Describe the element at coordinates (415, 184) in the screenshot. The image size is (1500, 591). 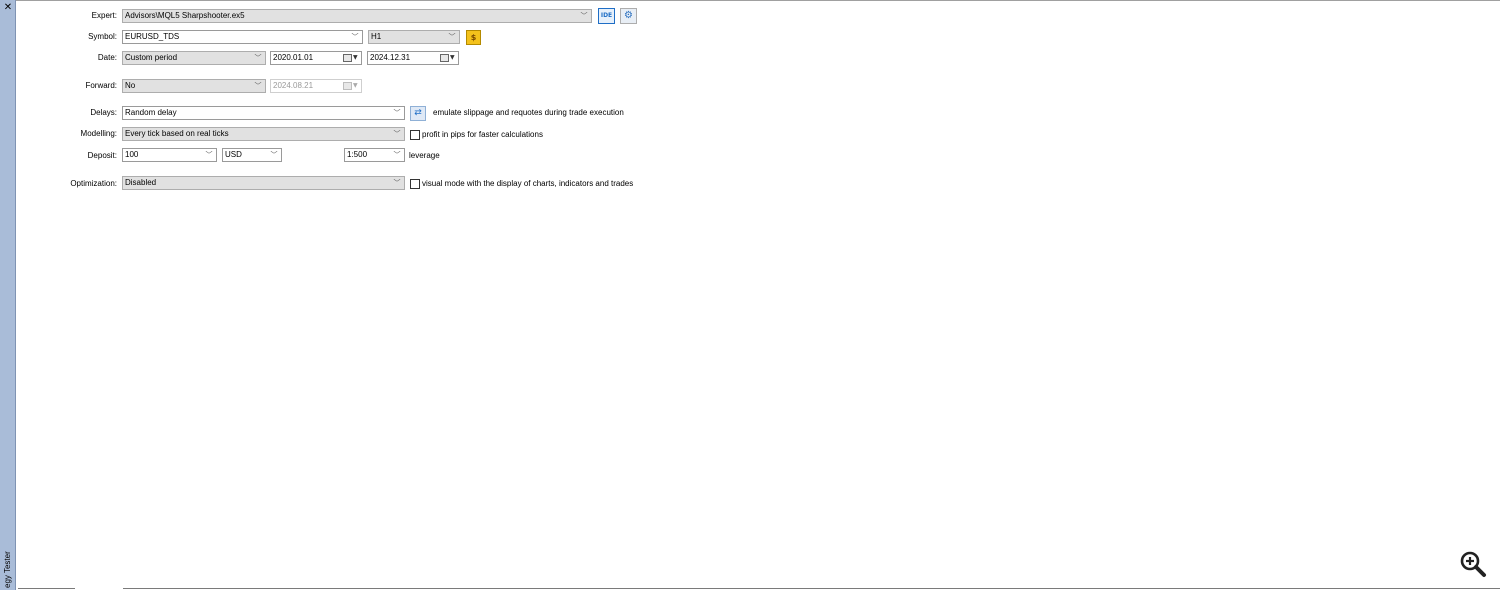
I see `visual-mode-checkbox` at that location.